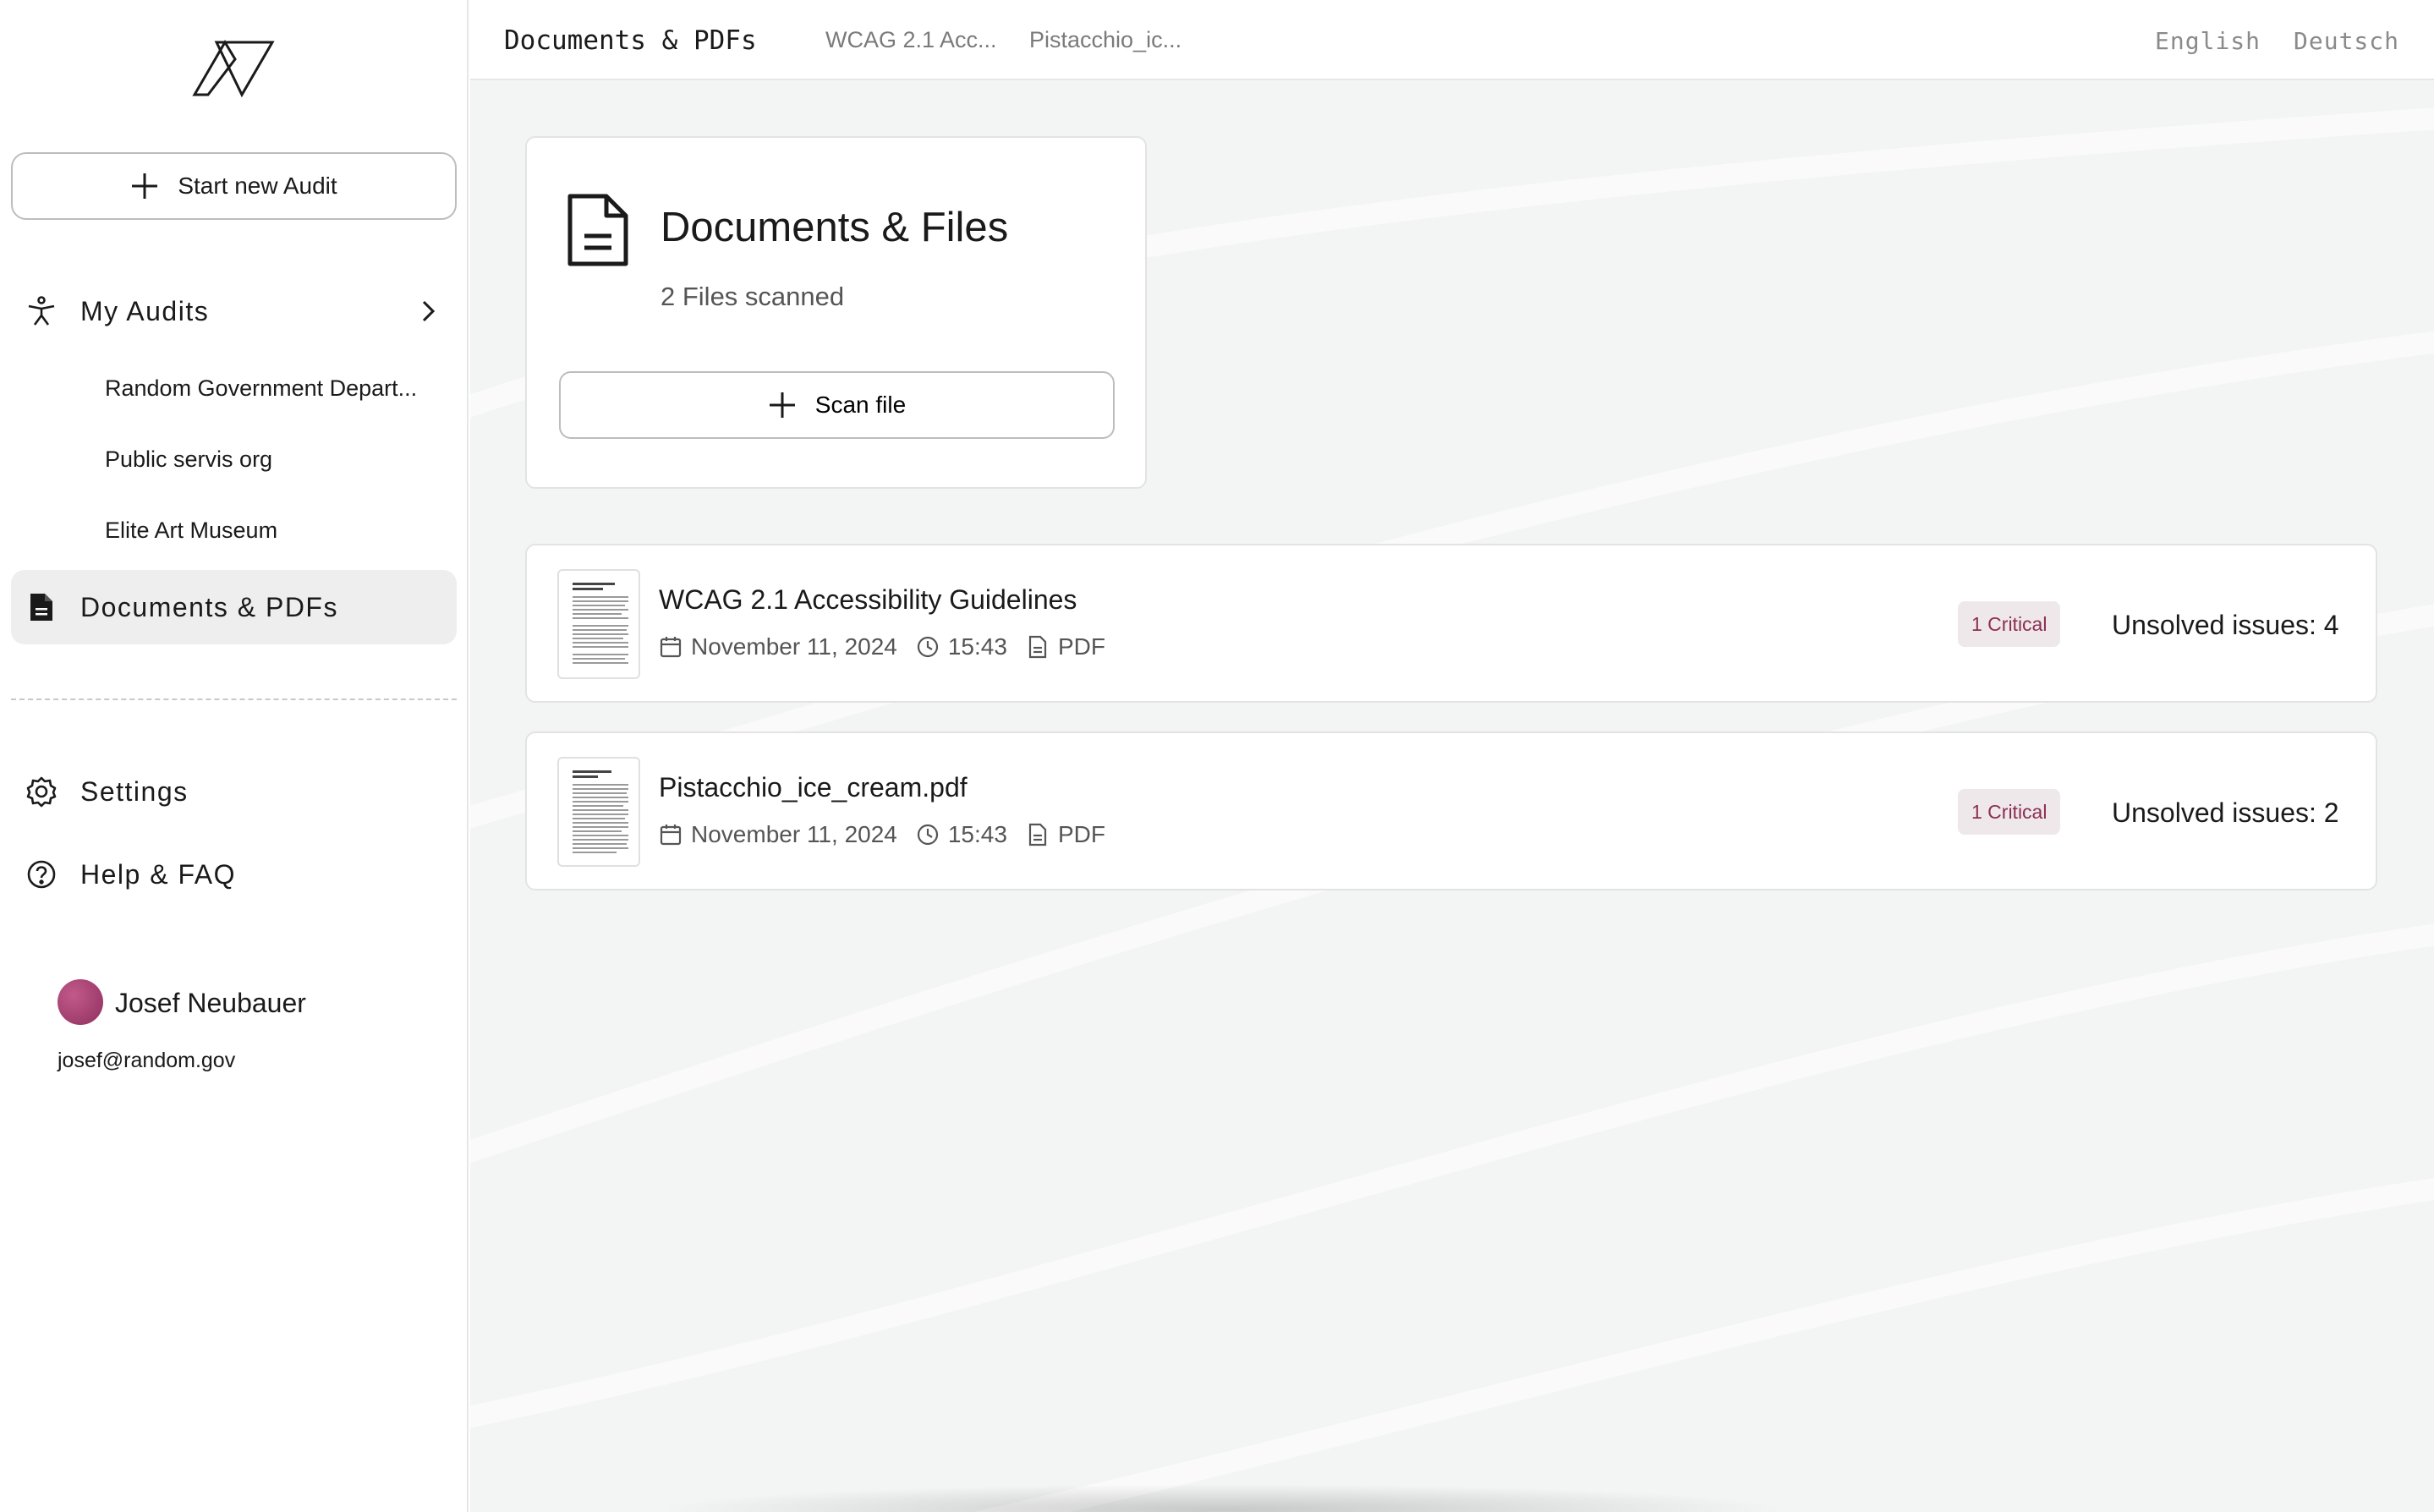 This screenshot has height=1512, width=2434. What do you see at coordinates (2225, 625) in the screenshot?
I see `unsolved-issues: Unsolved issues: 4` at bounding box center [2225, 625].